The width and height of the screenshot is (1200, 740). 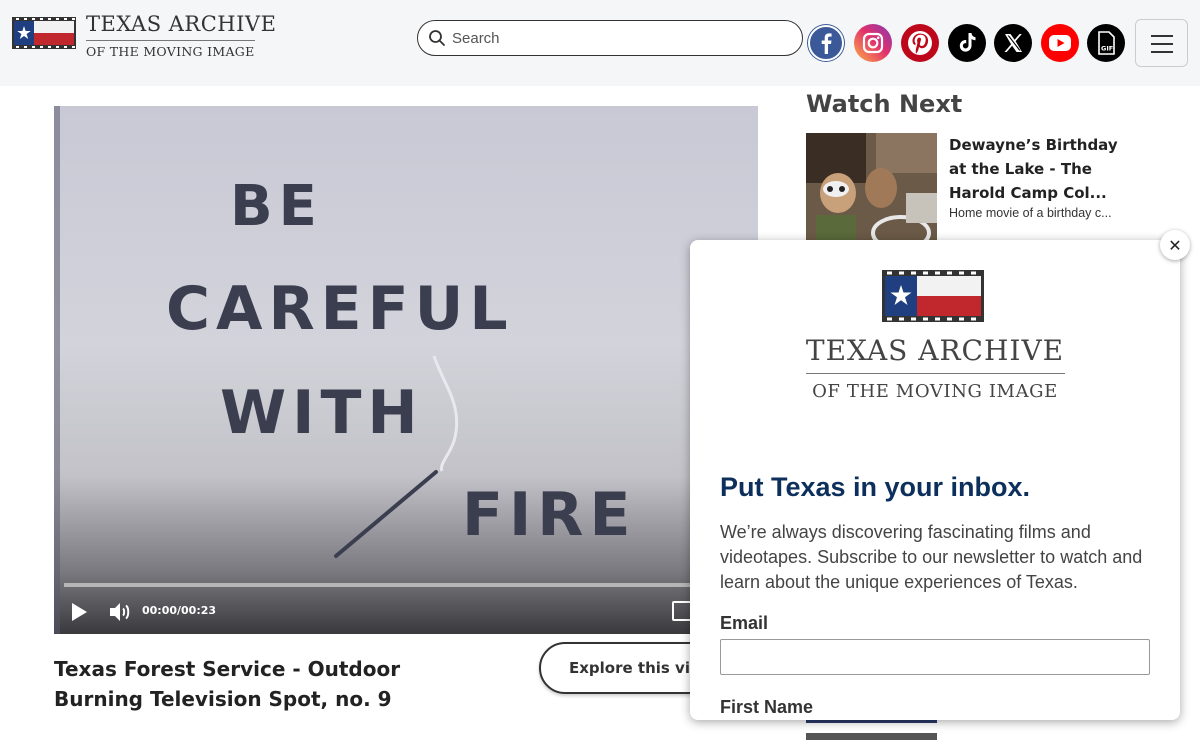 What do you see at coordinates (1162, 36) in the screenshot?
I see `hamburger-icon` at bounding box center [1162, 36].